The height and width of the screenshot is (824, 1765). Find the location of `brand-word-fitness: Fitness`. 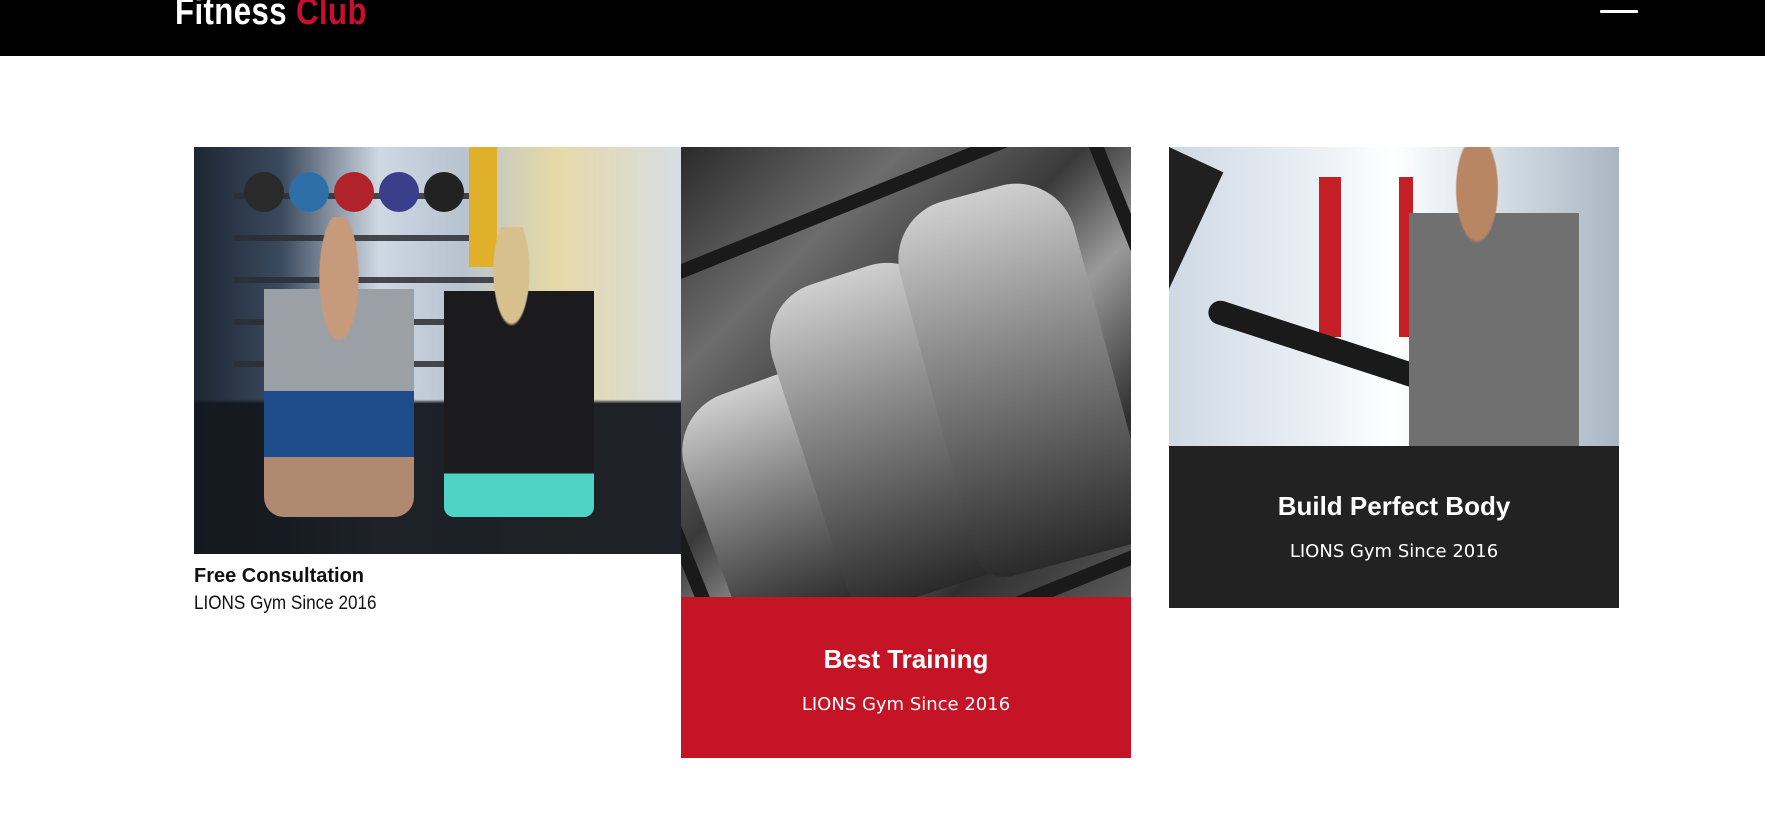

brand-word-fitness: Fitness is located at coordinates (231, 16).